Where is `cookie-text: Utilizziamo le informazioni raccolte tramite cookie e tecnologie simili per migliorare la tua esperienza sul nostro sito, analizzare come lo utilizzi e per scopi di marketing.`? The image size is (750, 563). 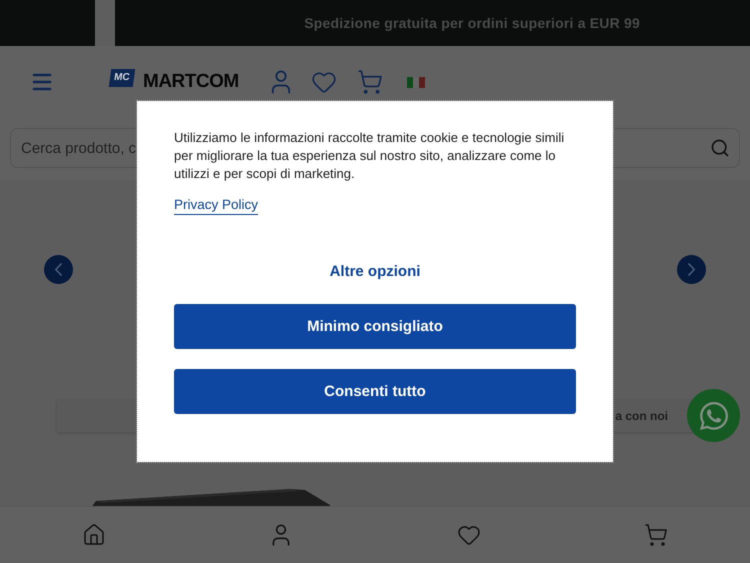
cookie-text: Utilizziamo le informazioni raccolte tramite cookie e tecnologie simili per migliorare la tua esperienza sul nostro sito, analizzare come lo utilizzi e per scopi di marketing. is located at coordinates (370, 156).